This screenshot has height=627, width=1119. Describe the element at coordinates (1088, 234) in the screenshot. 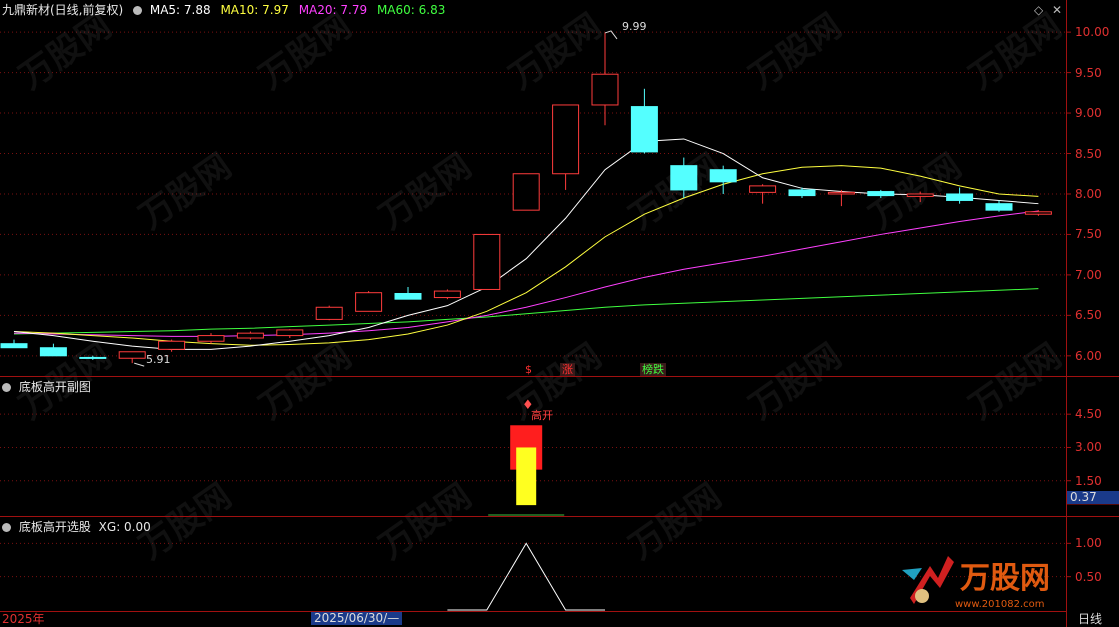

I see `price-tick-label: 7.50` at that location.